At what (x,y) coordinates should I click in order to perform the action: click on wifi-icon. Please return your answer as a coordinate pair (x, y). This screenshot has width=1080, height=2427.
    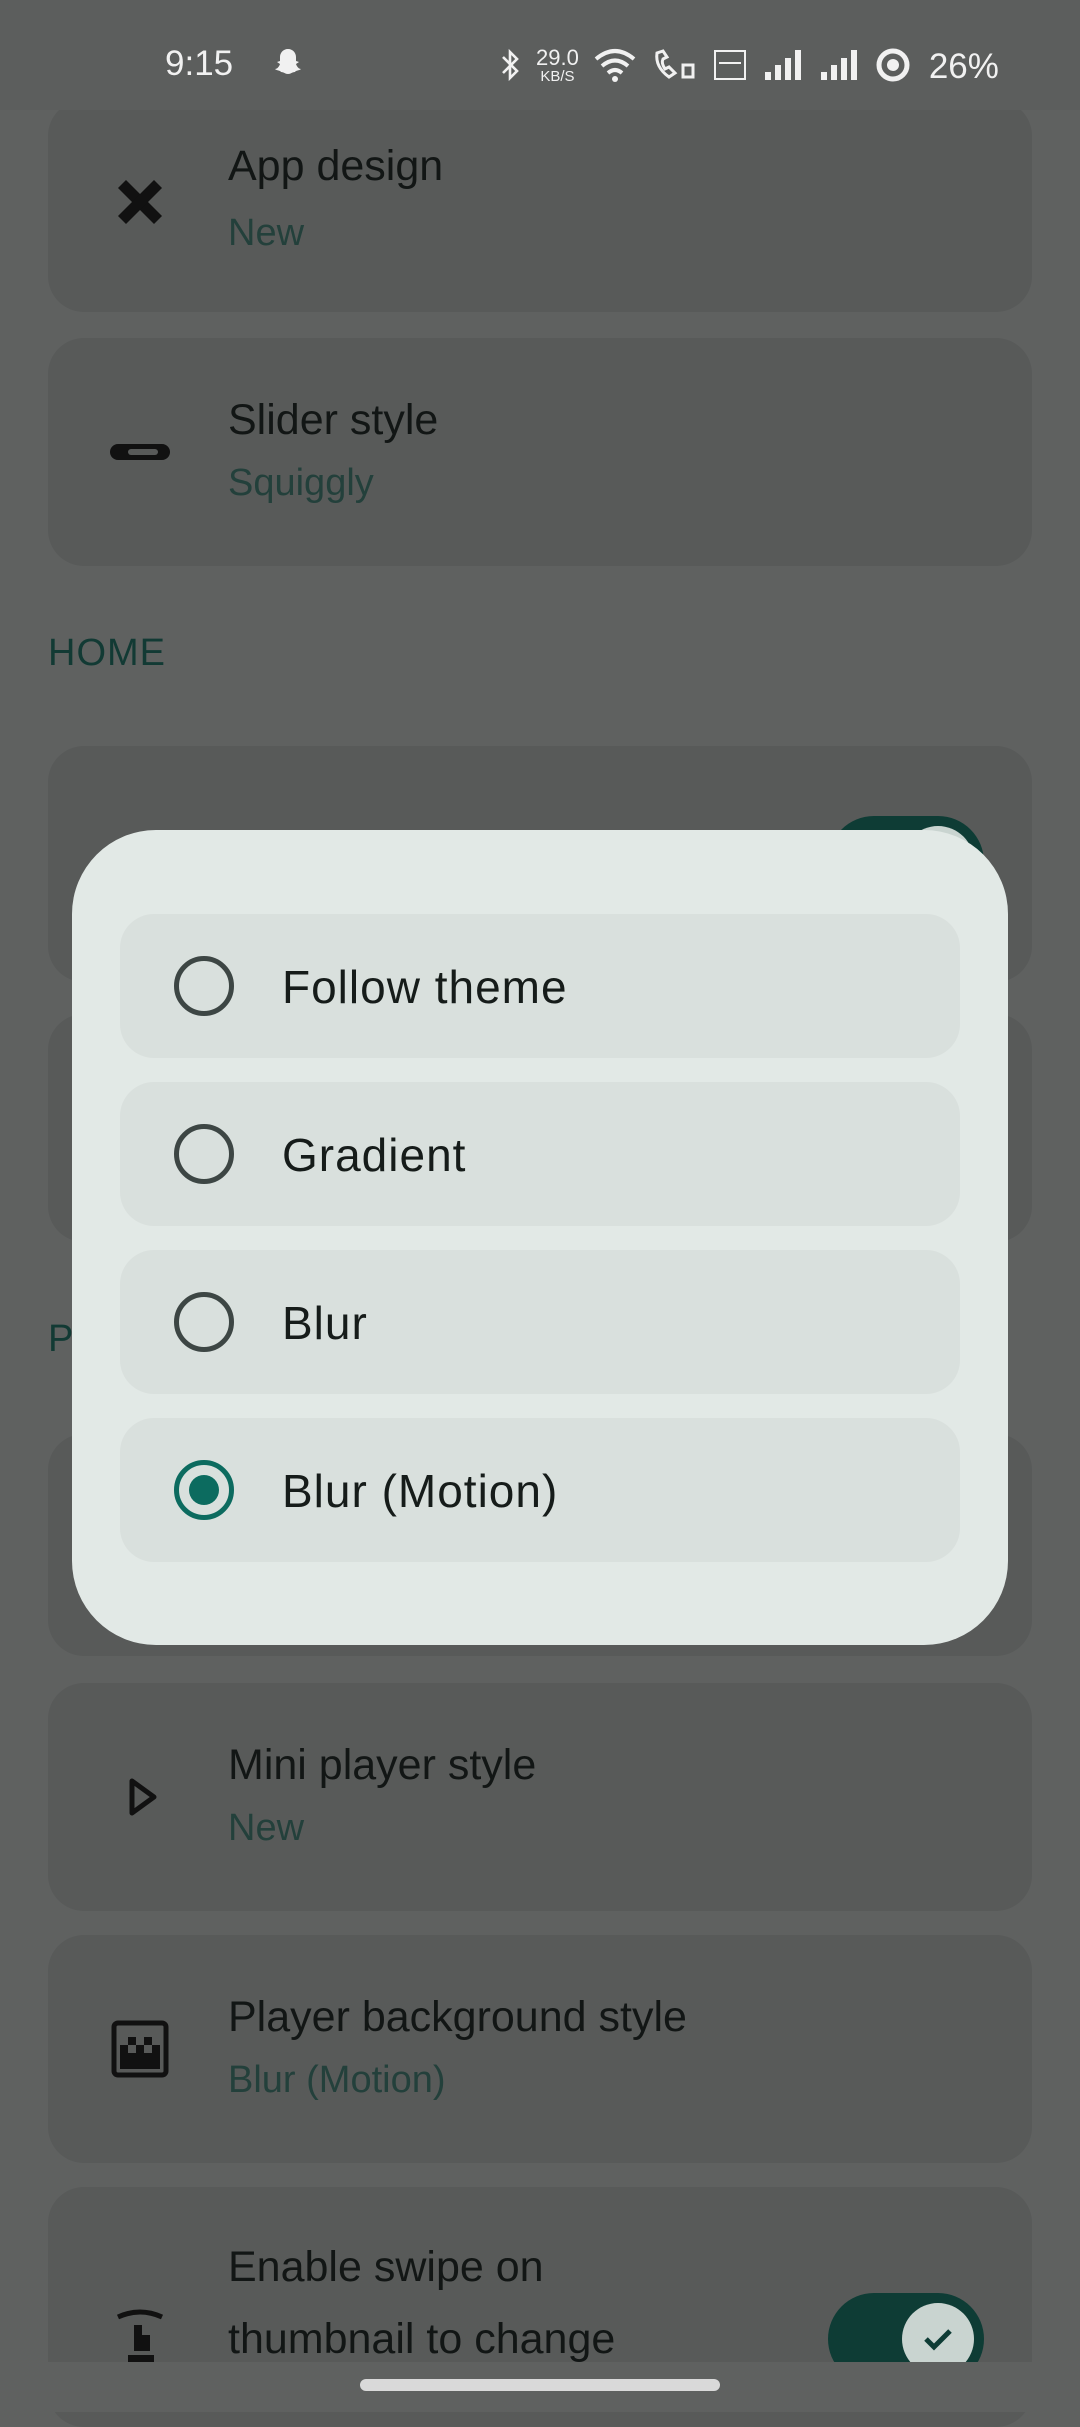
    Looking at the image, I should click on (615, 67).